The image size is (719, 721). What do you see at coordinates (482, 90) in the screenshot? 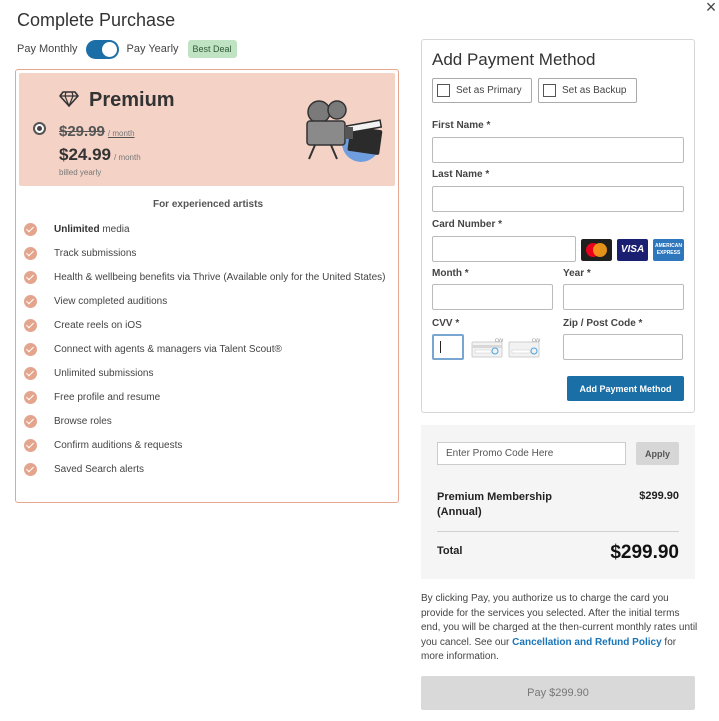
I see `set-primary-checkbox: Set as Primary` at bounding box center [482, 90].